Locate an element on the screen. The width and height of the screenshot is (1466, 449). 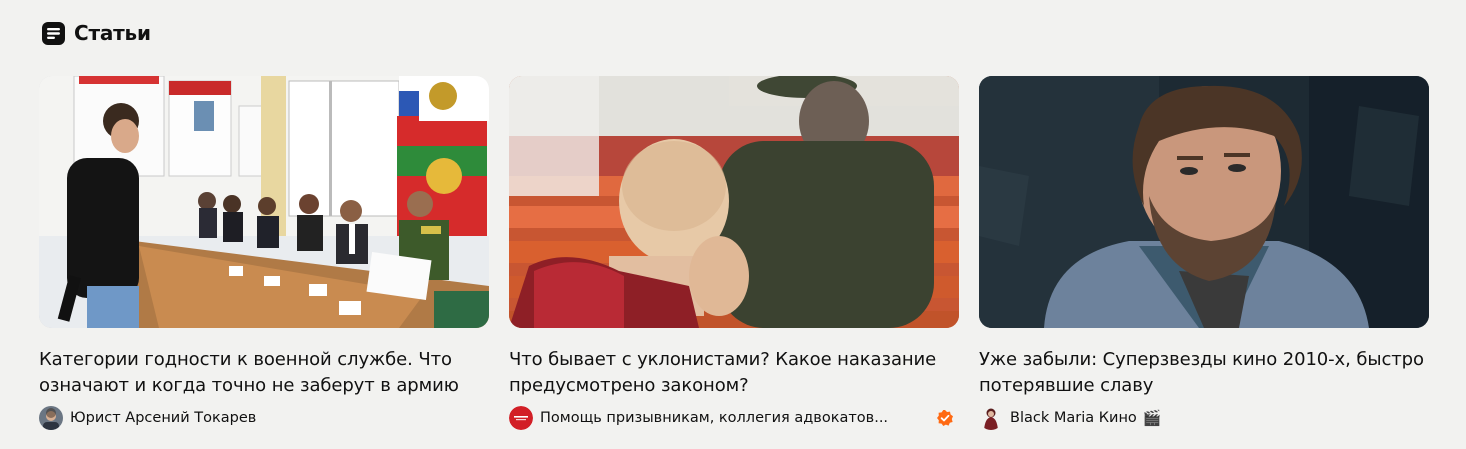
verified-icon is located at coordinates (945, 418).